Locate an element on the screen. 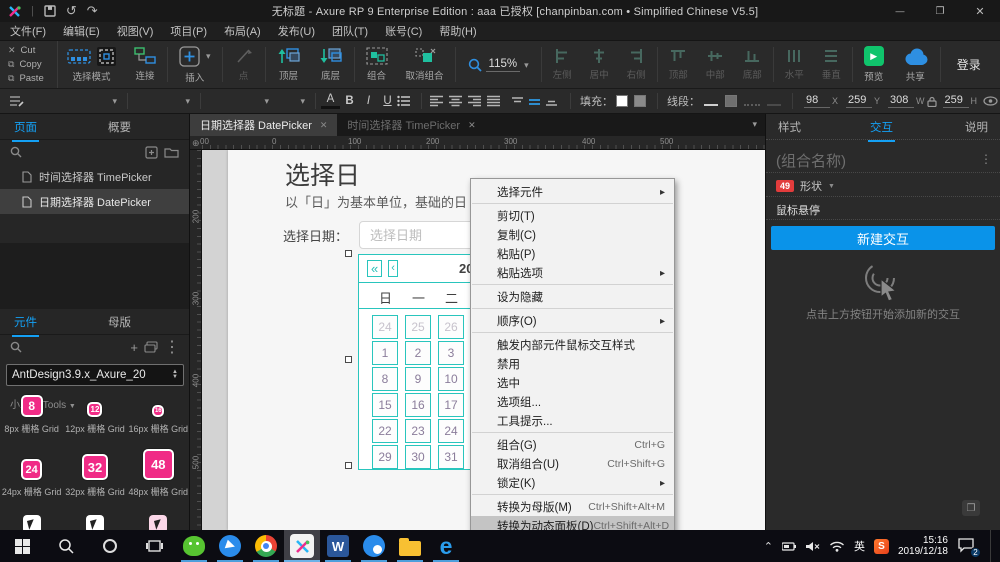 The height and width of the screenshot is (562, 1000). action-center-button: 2 is located at coordinates (969, 547).